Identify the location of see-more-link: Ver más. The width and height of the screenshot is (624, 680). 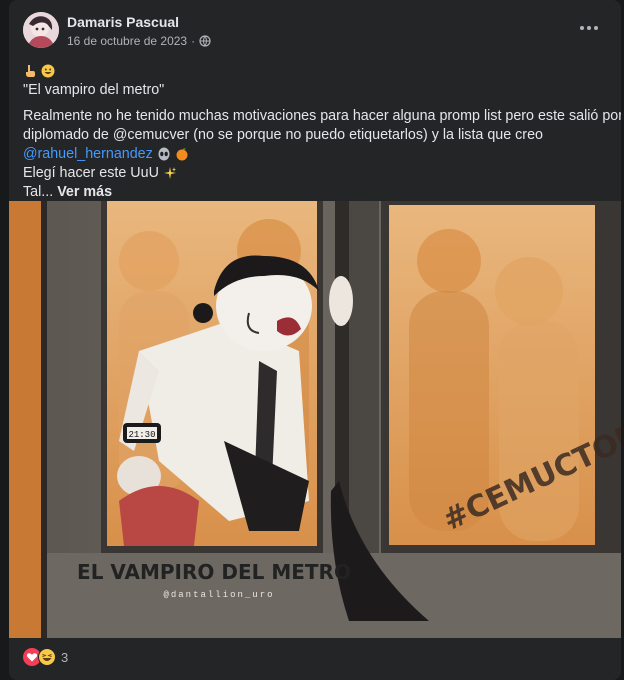
(84, 192).